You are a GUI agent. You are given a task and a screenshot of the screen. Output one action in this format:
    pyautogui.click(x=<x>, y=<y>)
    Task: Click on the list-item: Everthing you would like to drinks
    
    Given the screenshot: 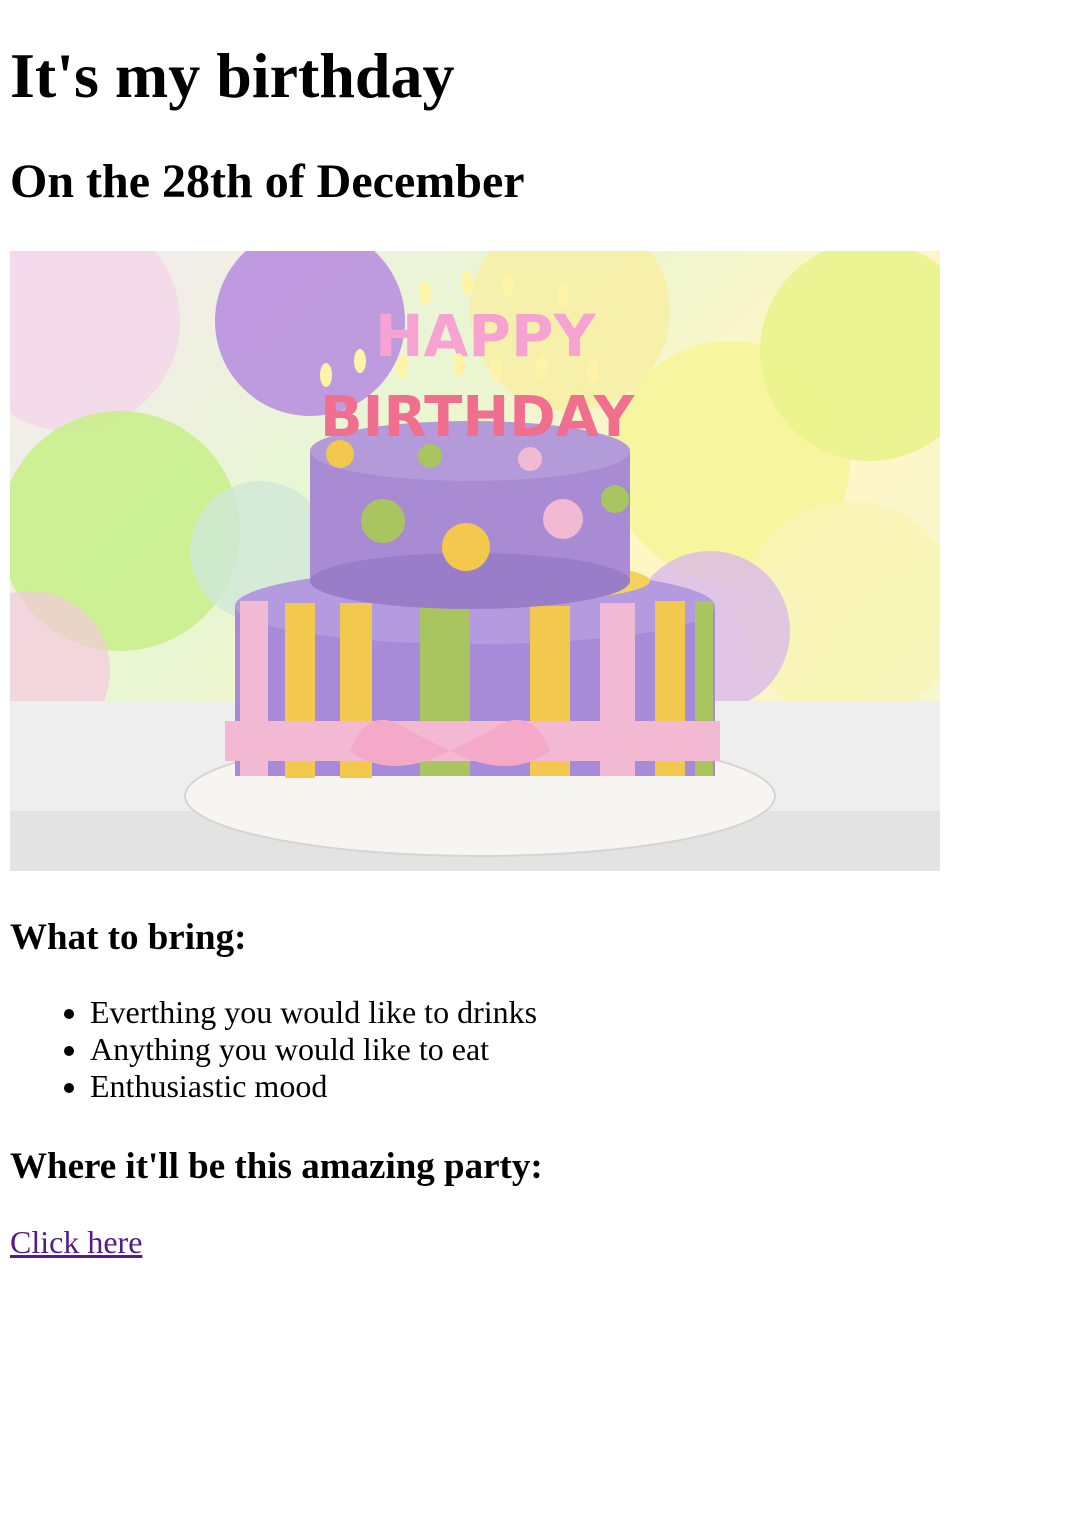 What is the action you would take?
    pyautogui.click(x=313, y=1012)
    